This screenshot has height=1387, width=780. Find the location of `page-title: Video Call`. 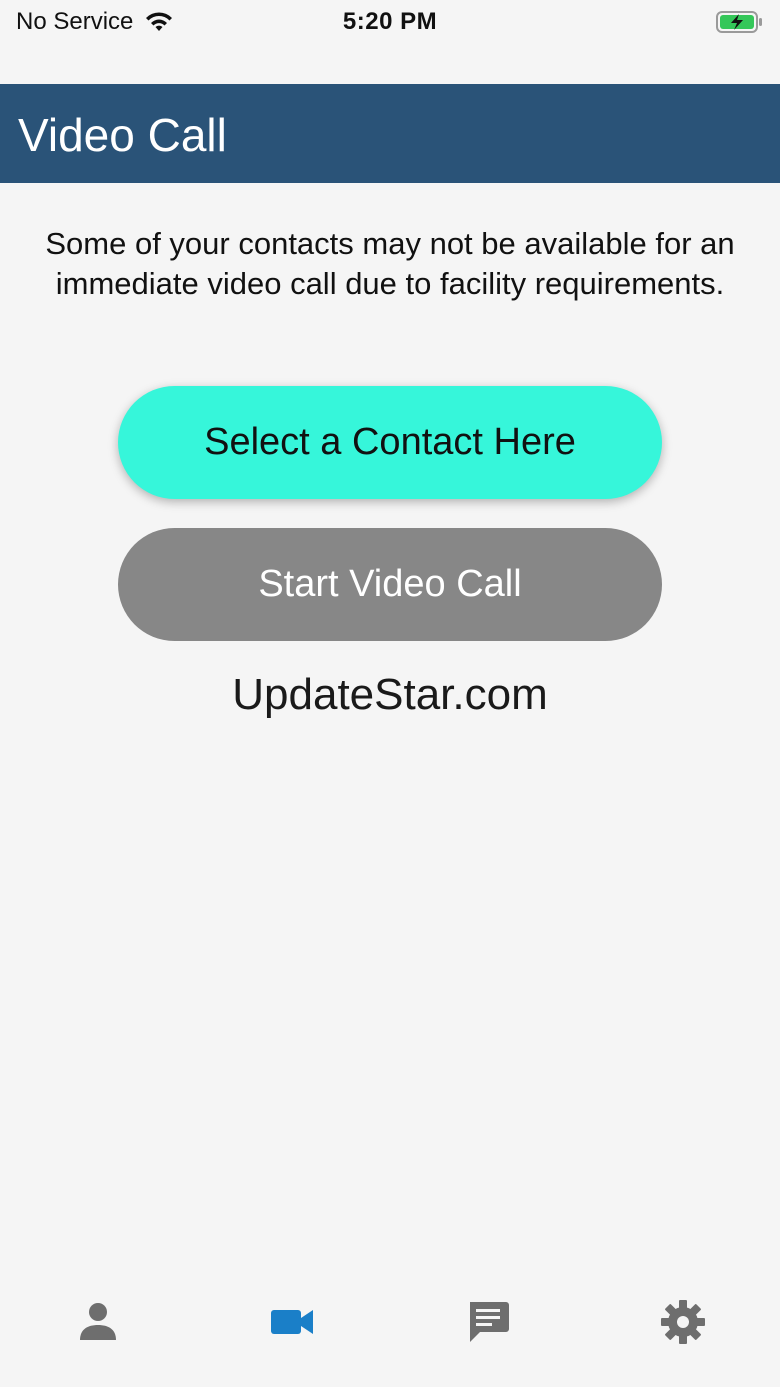

page-title: Video Call is located at coordinates (122, 135).